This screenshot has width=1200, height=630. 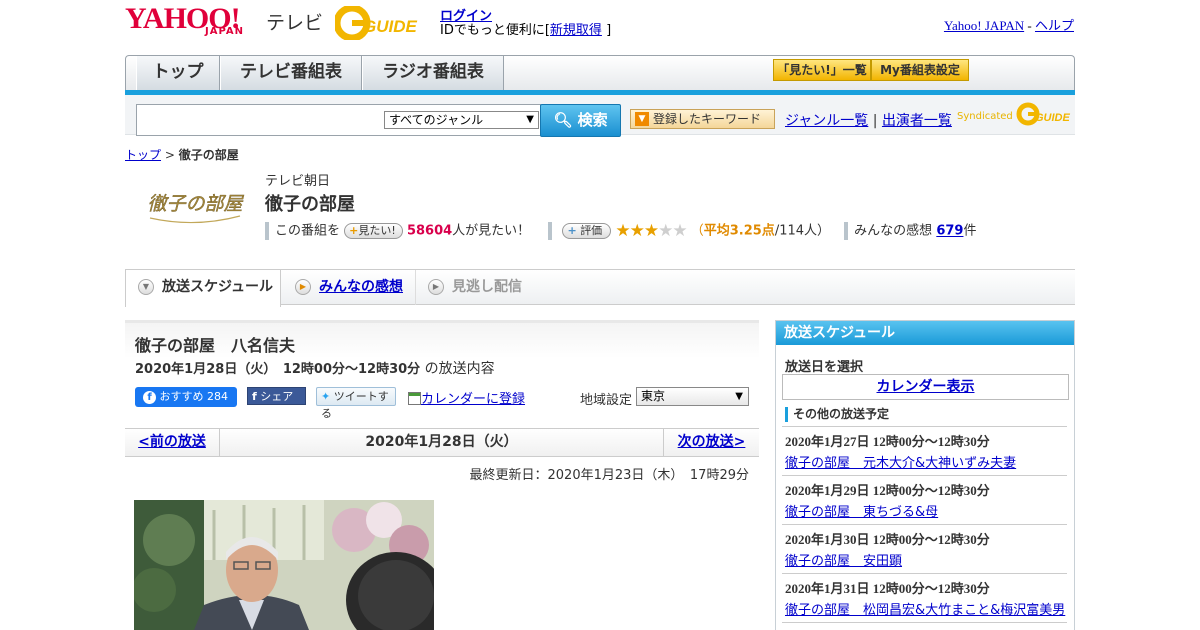 What do you see at coordinates (487, 287) in the screenshot?
I see `tab-catchup-streaming-label: 見逃し配信` at bounding box center [487, 287].